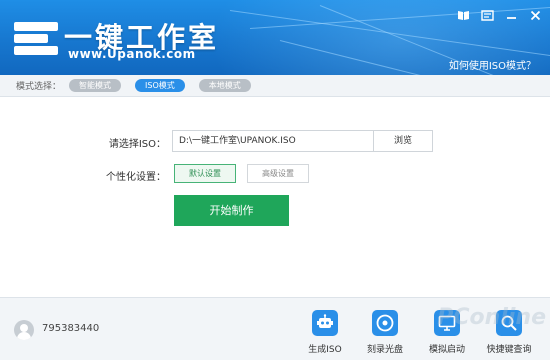 Image resolution: width=550 pixels, height=360 pixels. What do you see at coordinates (403, 141) in the screenshot?
I see `browse-button: 浏览` at bounding box center [403, 141].